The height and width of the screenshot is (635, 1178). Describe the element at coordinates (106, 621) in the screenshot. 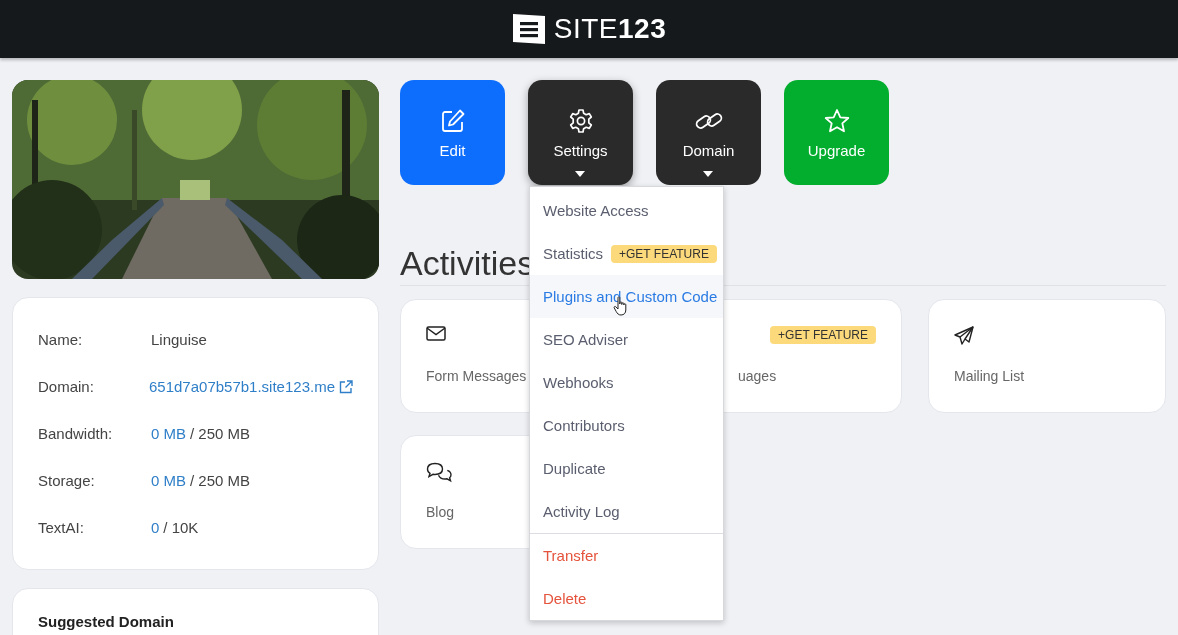

I see `card-title: Suggested Domain` at that location.